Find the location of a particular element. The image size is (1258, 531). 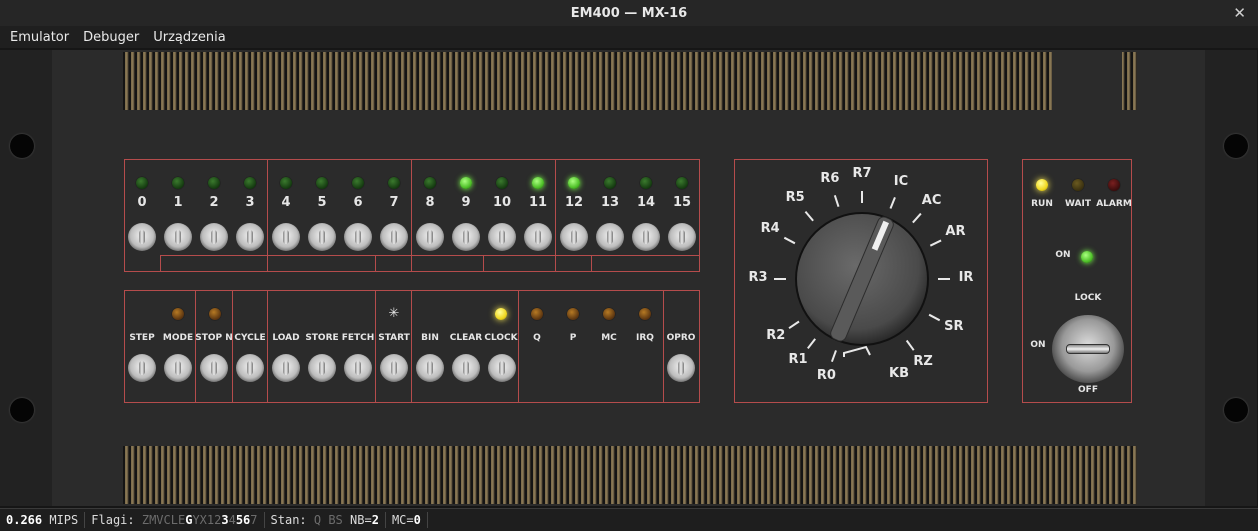

menu-urzadzenia: Urządzenia is located at coordinates (189, 37).